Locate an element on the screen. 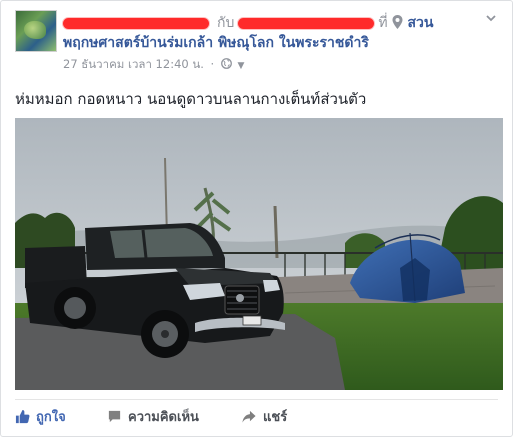  at-word: ที่ is located at coordinates (383, 23).